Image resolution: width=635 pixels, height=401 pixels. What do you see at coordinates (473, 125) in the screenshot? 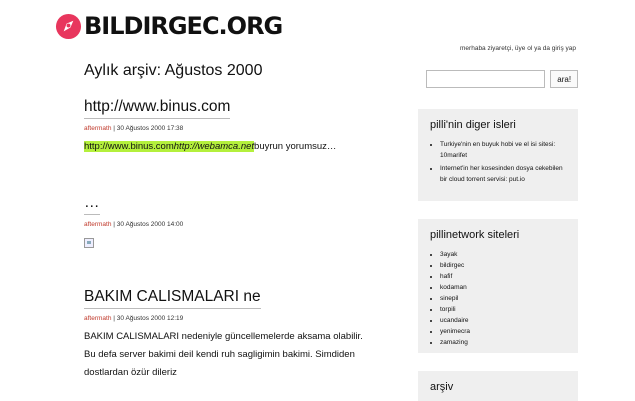
I see `widget-title: pilli'nin diger isleri` at bounding box center [473, 125].